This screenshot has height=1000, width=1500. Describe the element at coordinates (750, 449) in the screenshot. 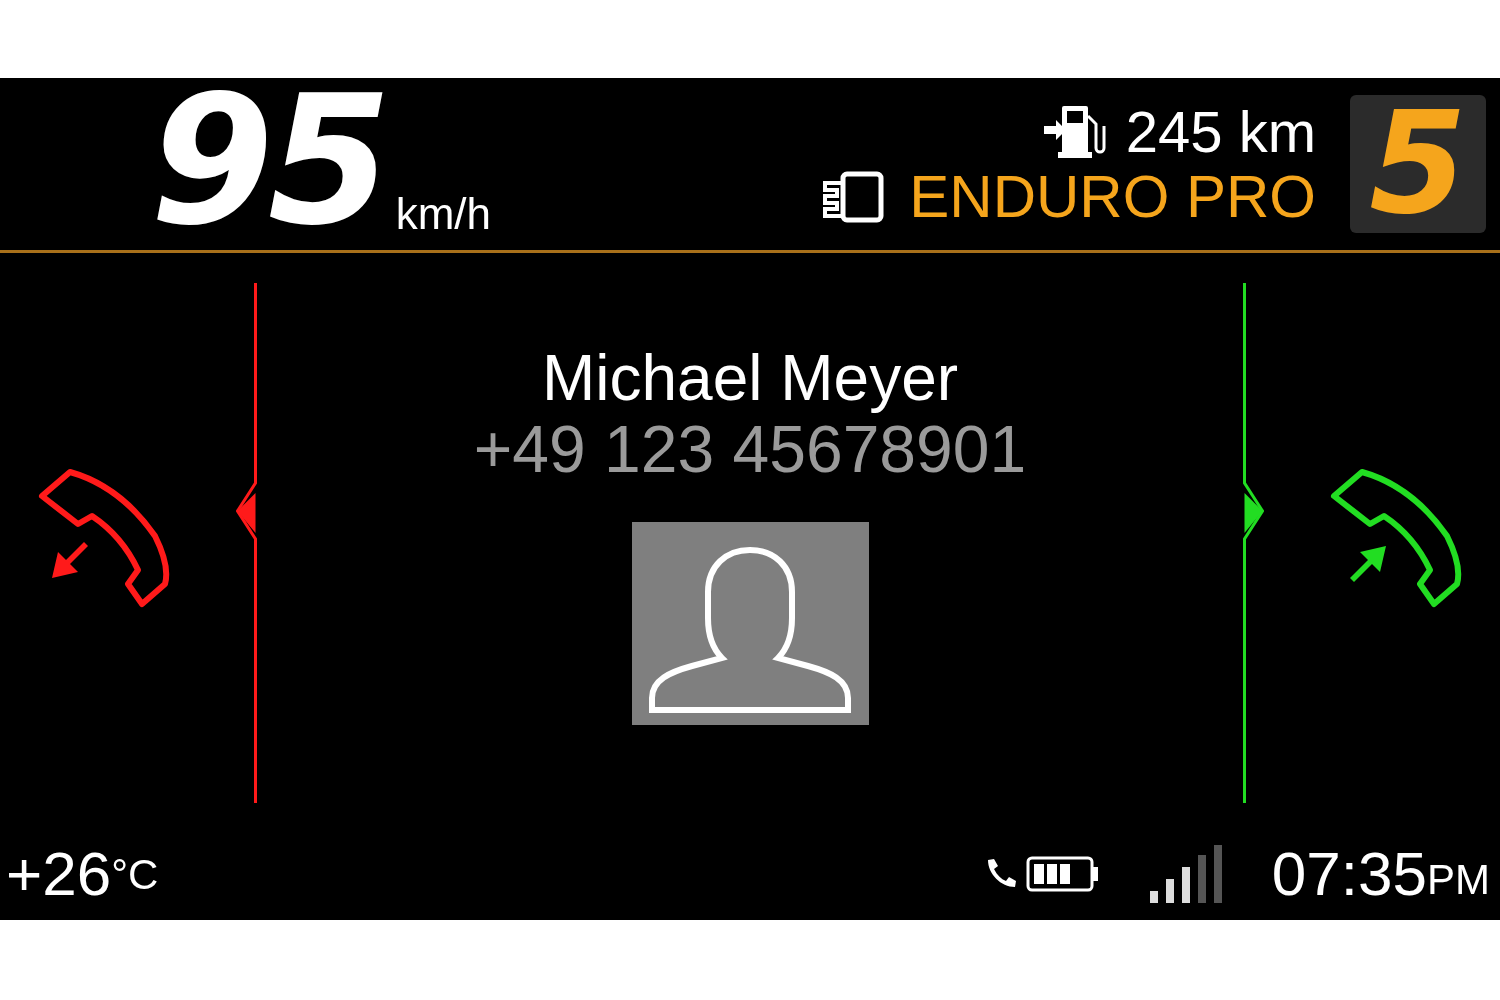

I see `caller-number: +49 123 45678901` at that location.